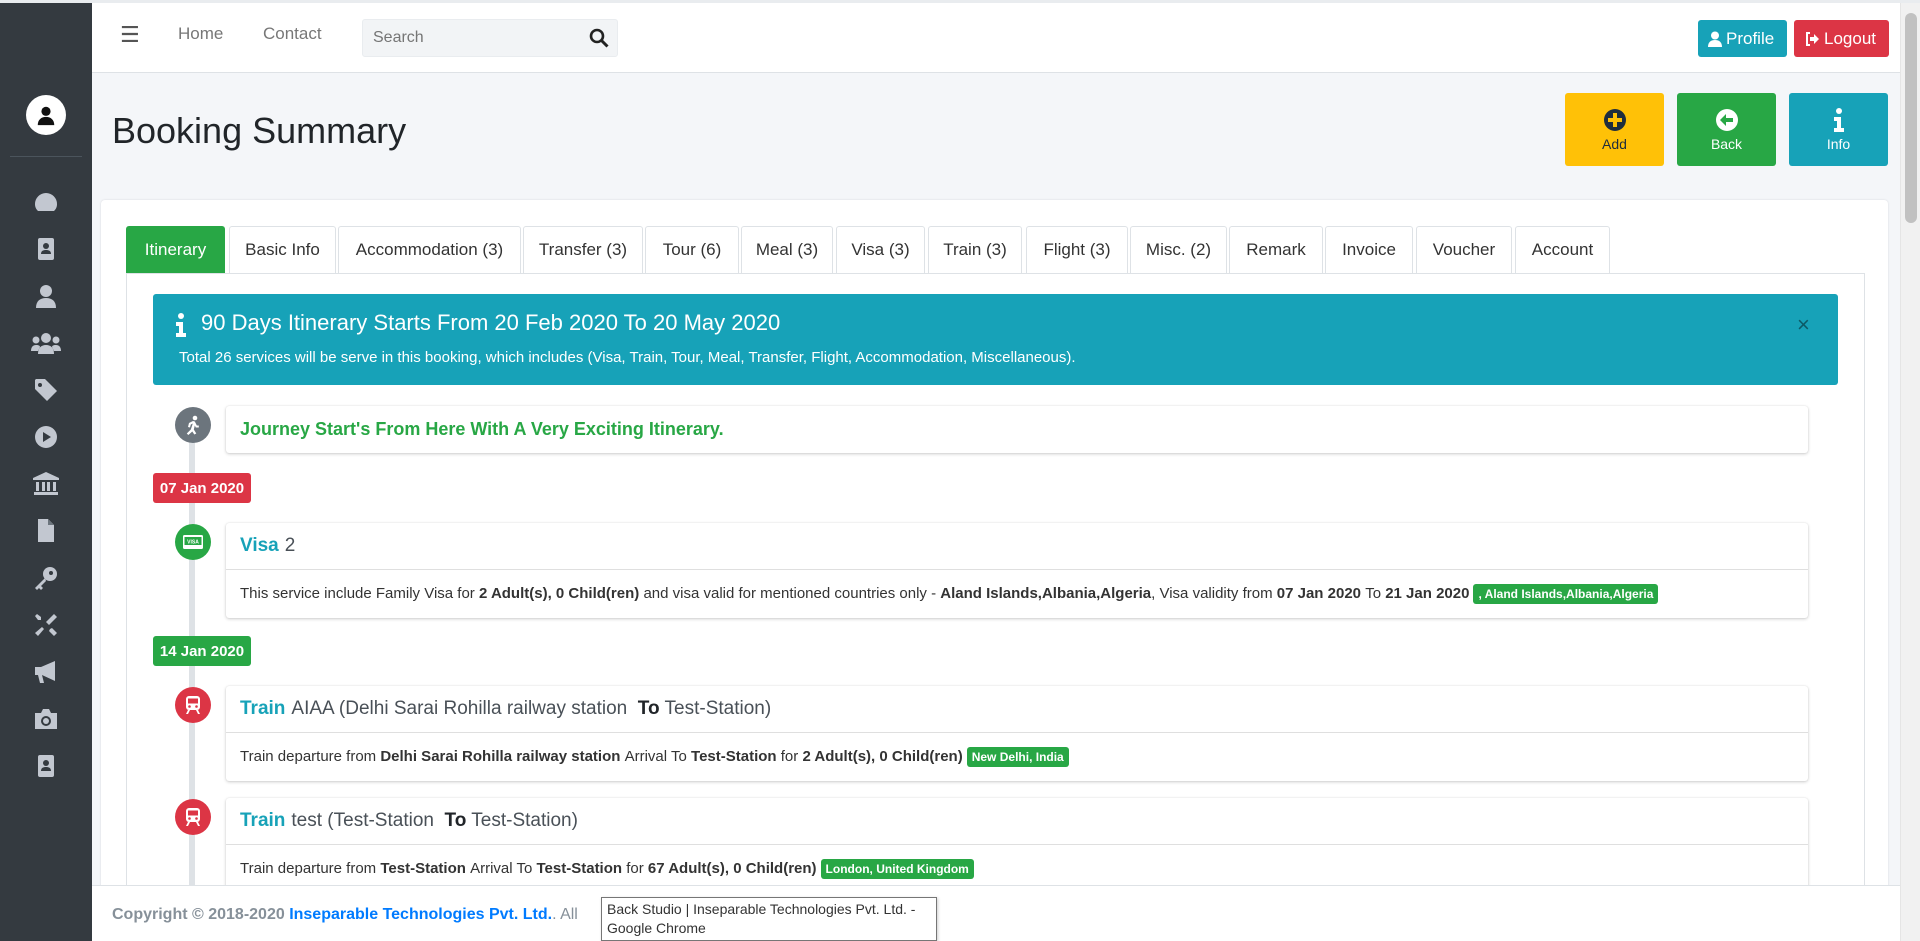 This screenshot has width=1920, height=941. I want to click on sidebar-item-dashboard, so click(46, 202).